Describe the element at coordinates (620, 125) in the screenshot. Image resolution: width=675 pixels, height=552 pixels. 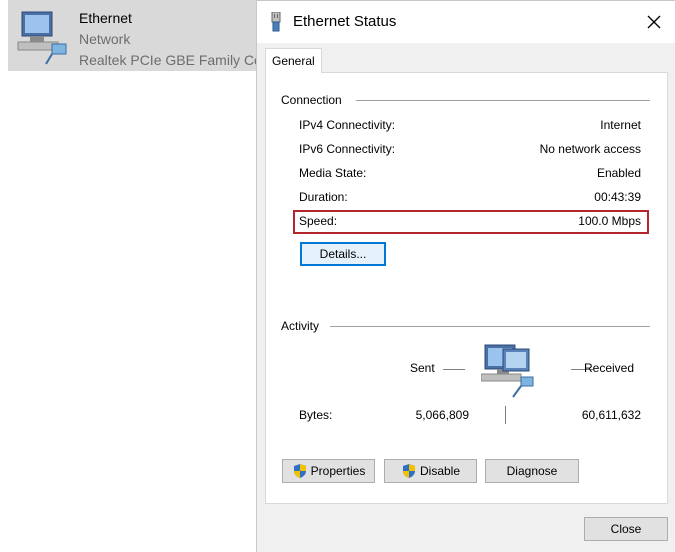
I see `ipv4-value: Internet` at that location.